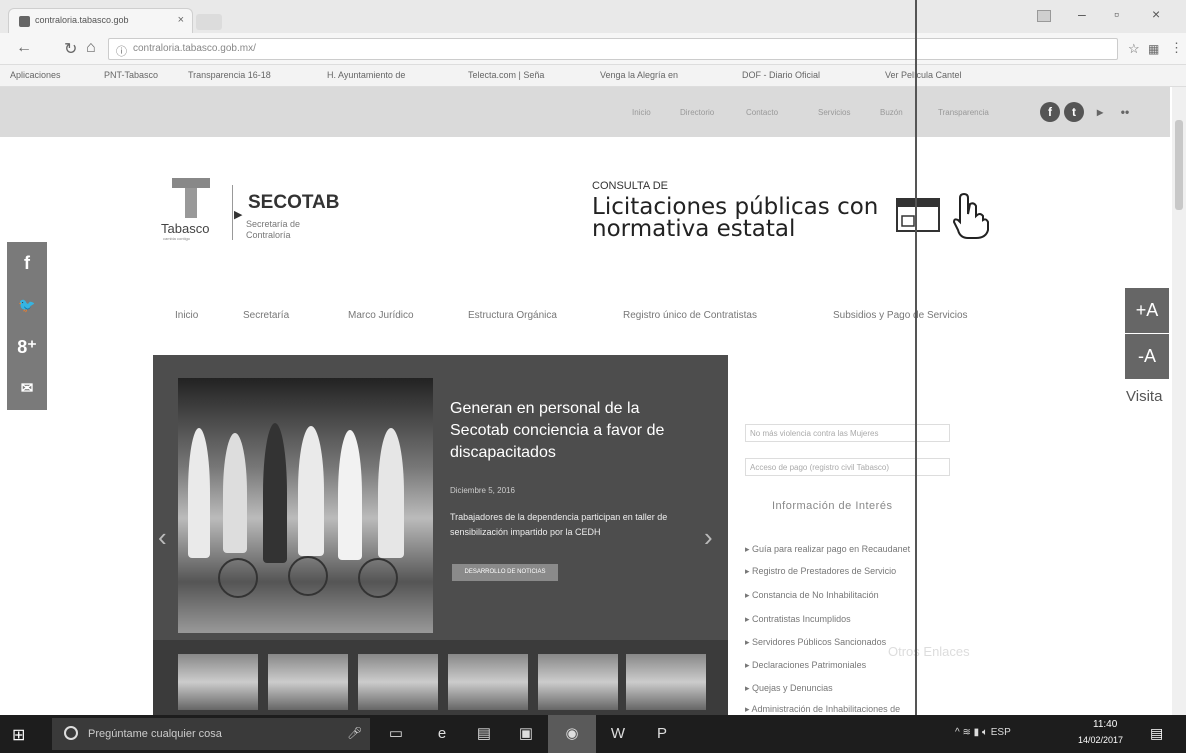  I want to click on youtube-icon: ▸, so click(1100, 112).